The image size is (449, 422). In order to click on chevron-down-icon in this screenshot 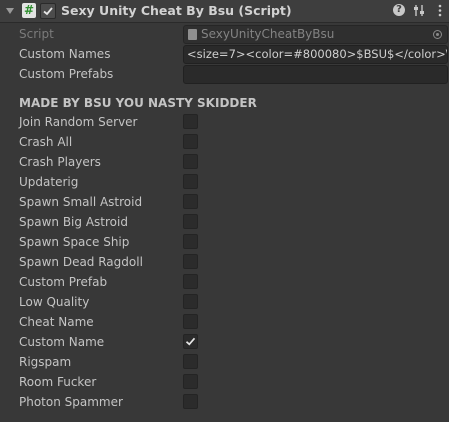, I will do `click(10, 11)`.